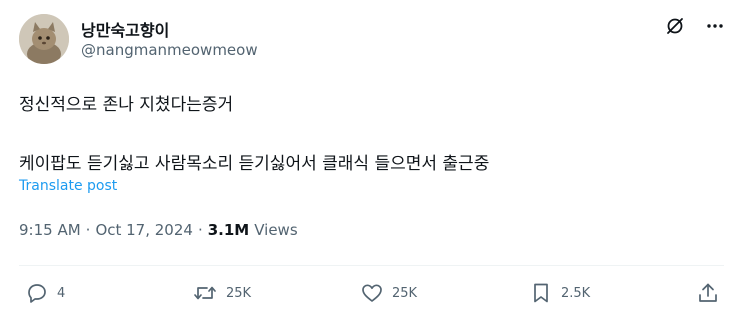 The height and width of the screenshot is (326, 743). What do you see at coordinates (541, 293) in the screenshot?
I see `bookmark-icon` at bounding box center [541, 293].